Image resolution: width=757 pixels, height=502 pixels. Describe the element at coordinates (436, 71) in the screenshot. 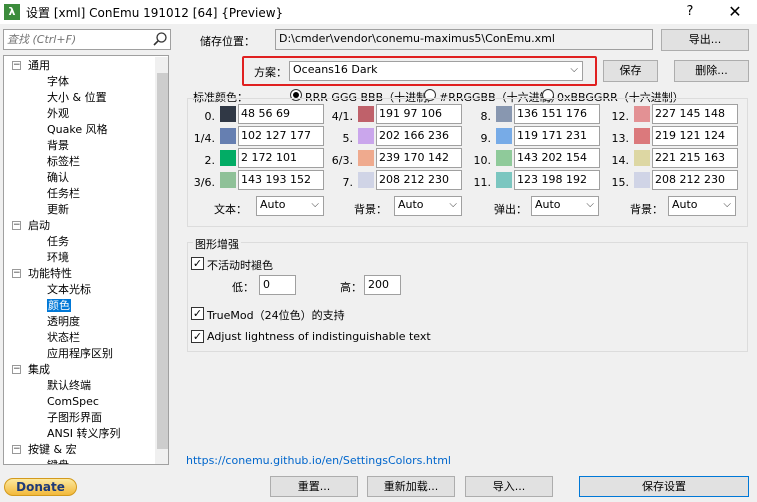

I see `scheme-select: Oceans16 Dark ⌵` at that location.